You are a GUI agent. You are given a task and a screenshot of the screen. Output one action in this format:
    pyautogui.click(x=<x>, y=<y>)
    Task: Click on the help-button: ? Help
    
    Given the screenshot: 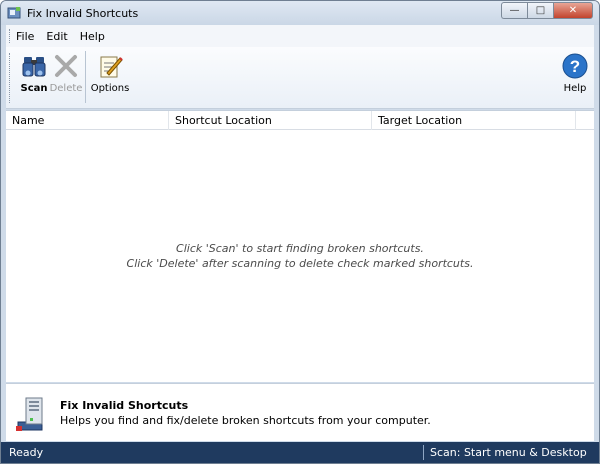 What is the action you would take?
    pyautogui.click(x=575, y=77)
    